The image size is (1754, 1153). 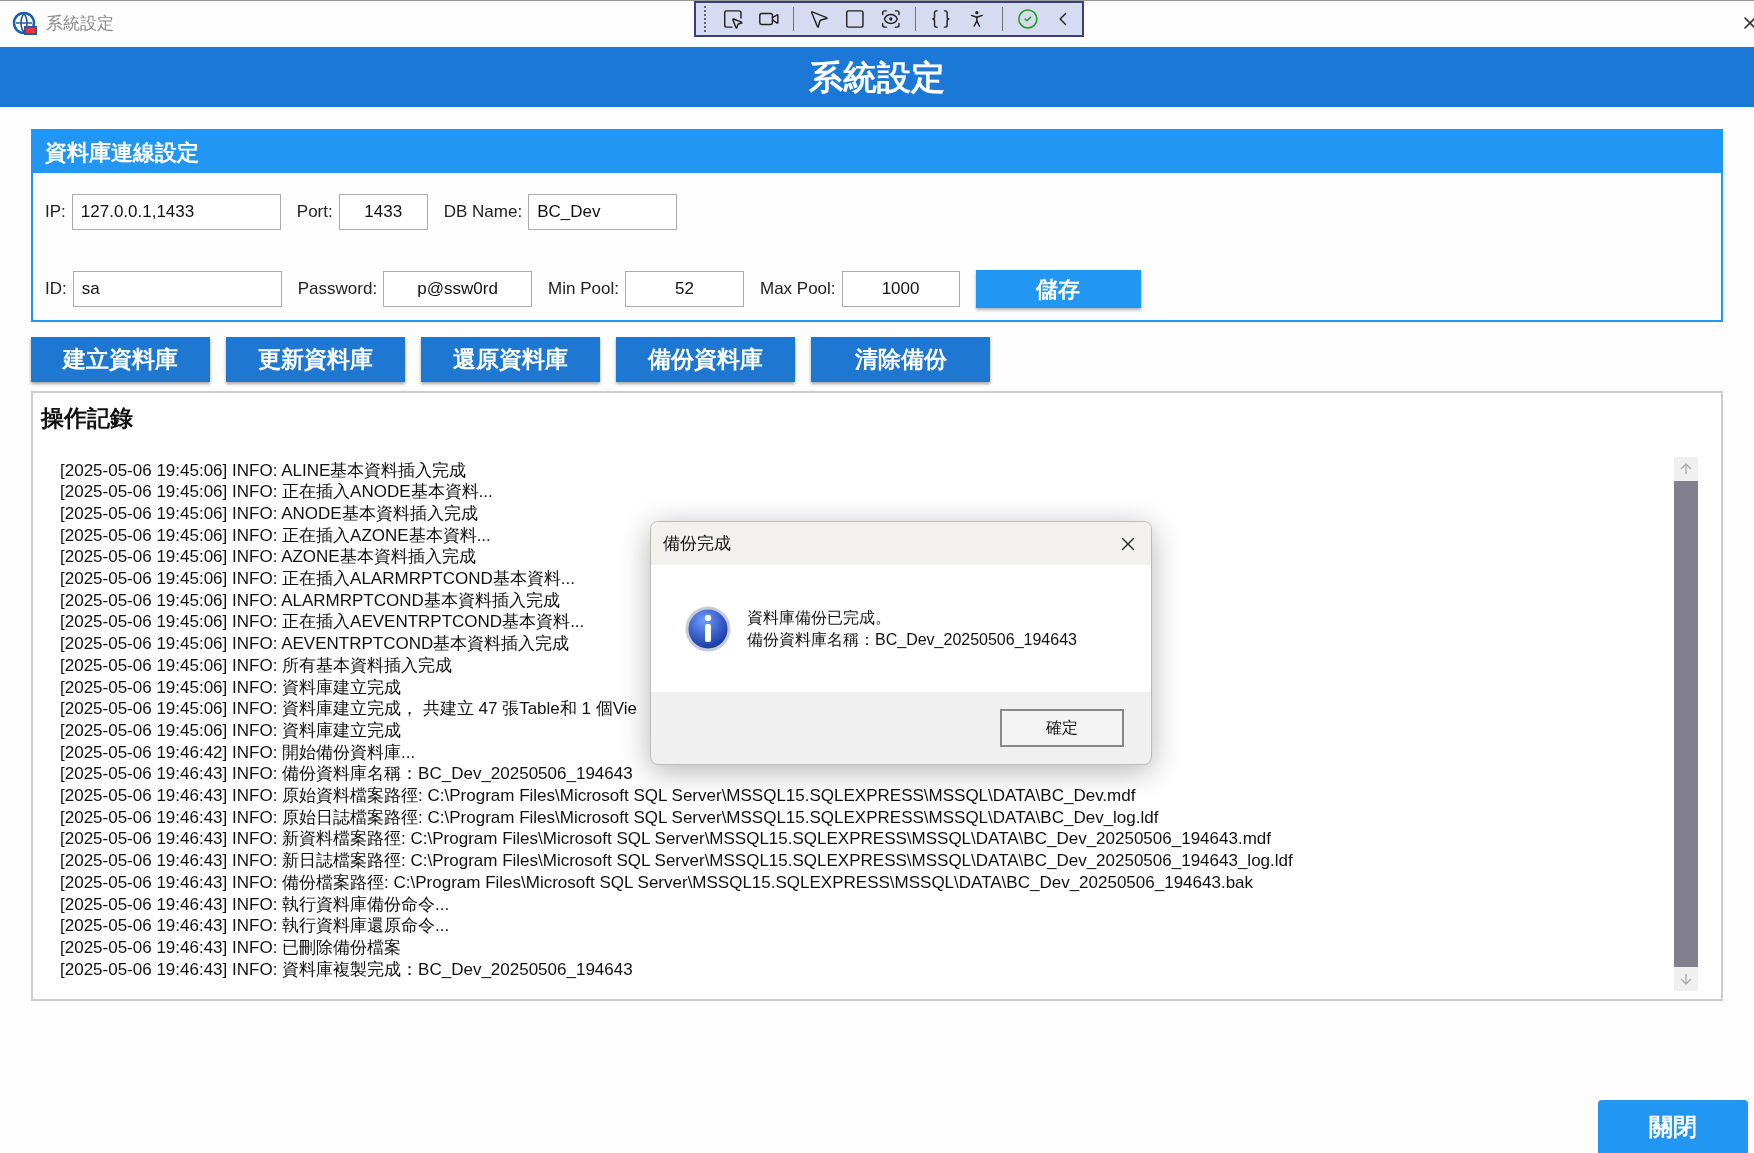 I want to click on action-button: 更新資料庫, so click(x=315, y=359).